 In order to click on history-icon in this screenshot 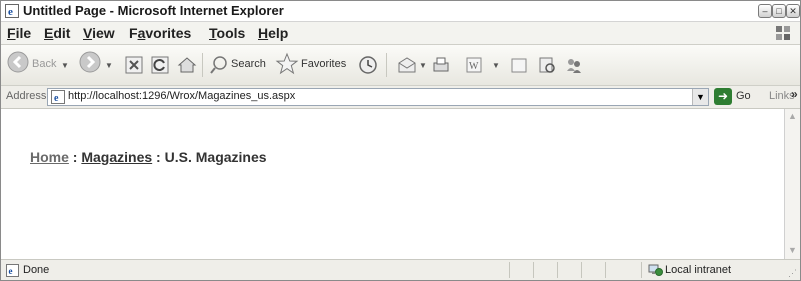, I will do `click(368, 65)`.